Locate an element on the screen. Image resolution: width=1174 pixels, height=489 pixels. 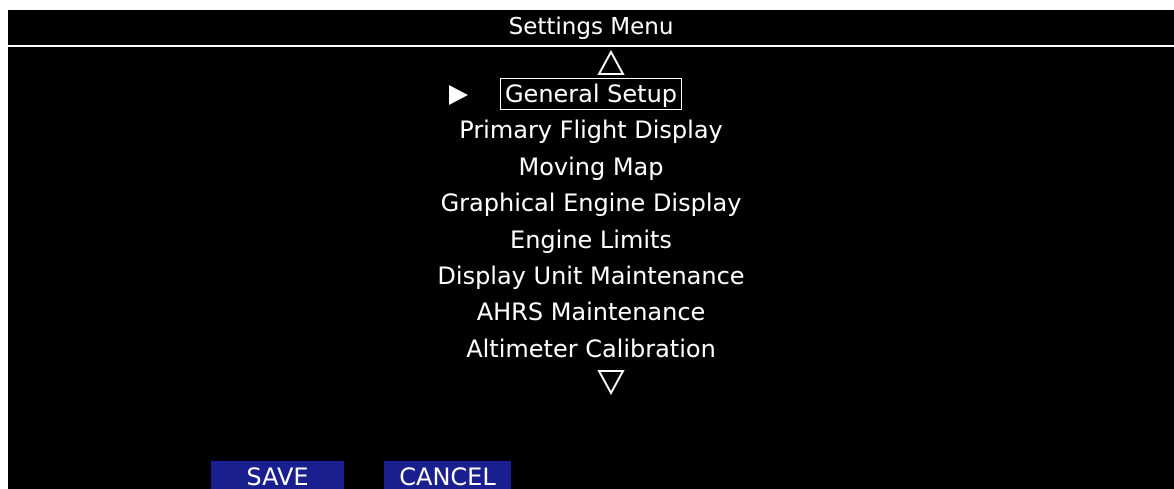
menu-item-display-unit-maintenance: Display Unit Maintenance is located at coordinates (591, 276).